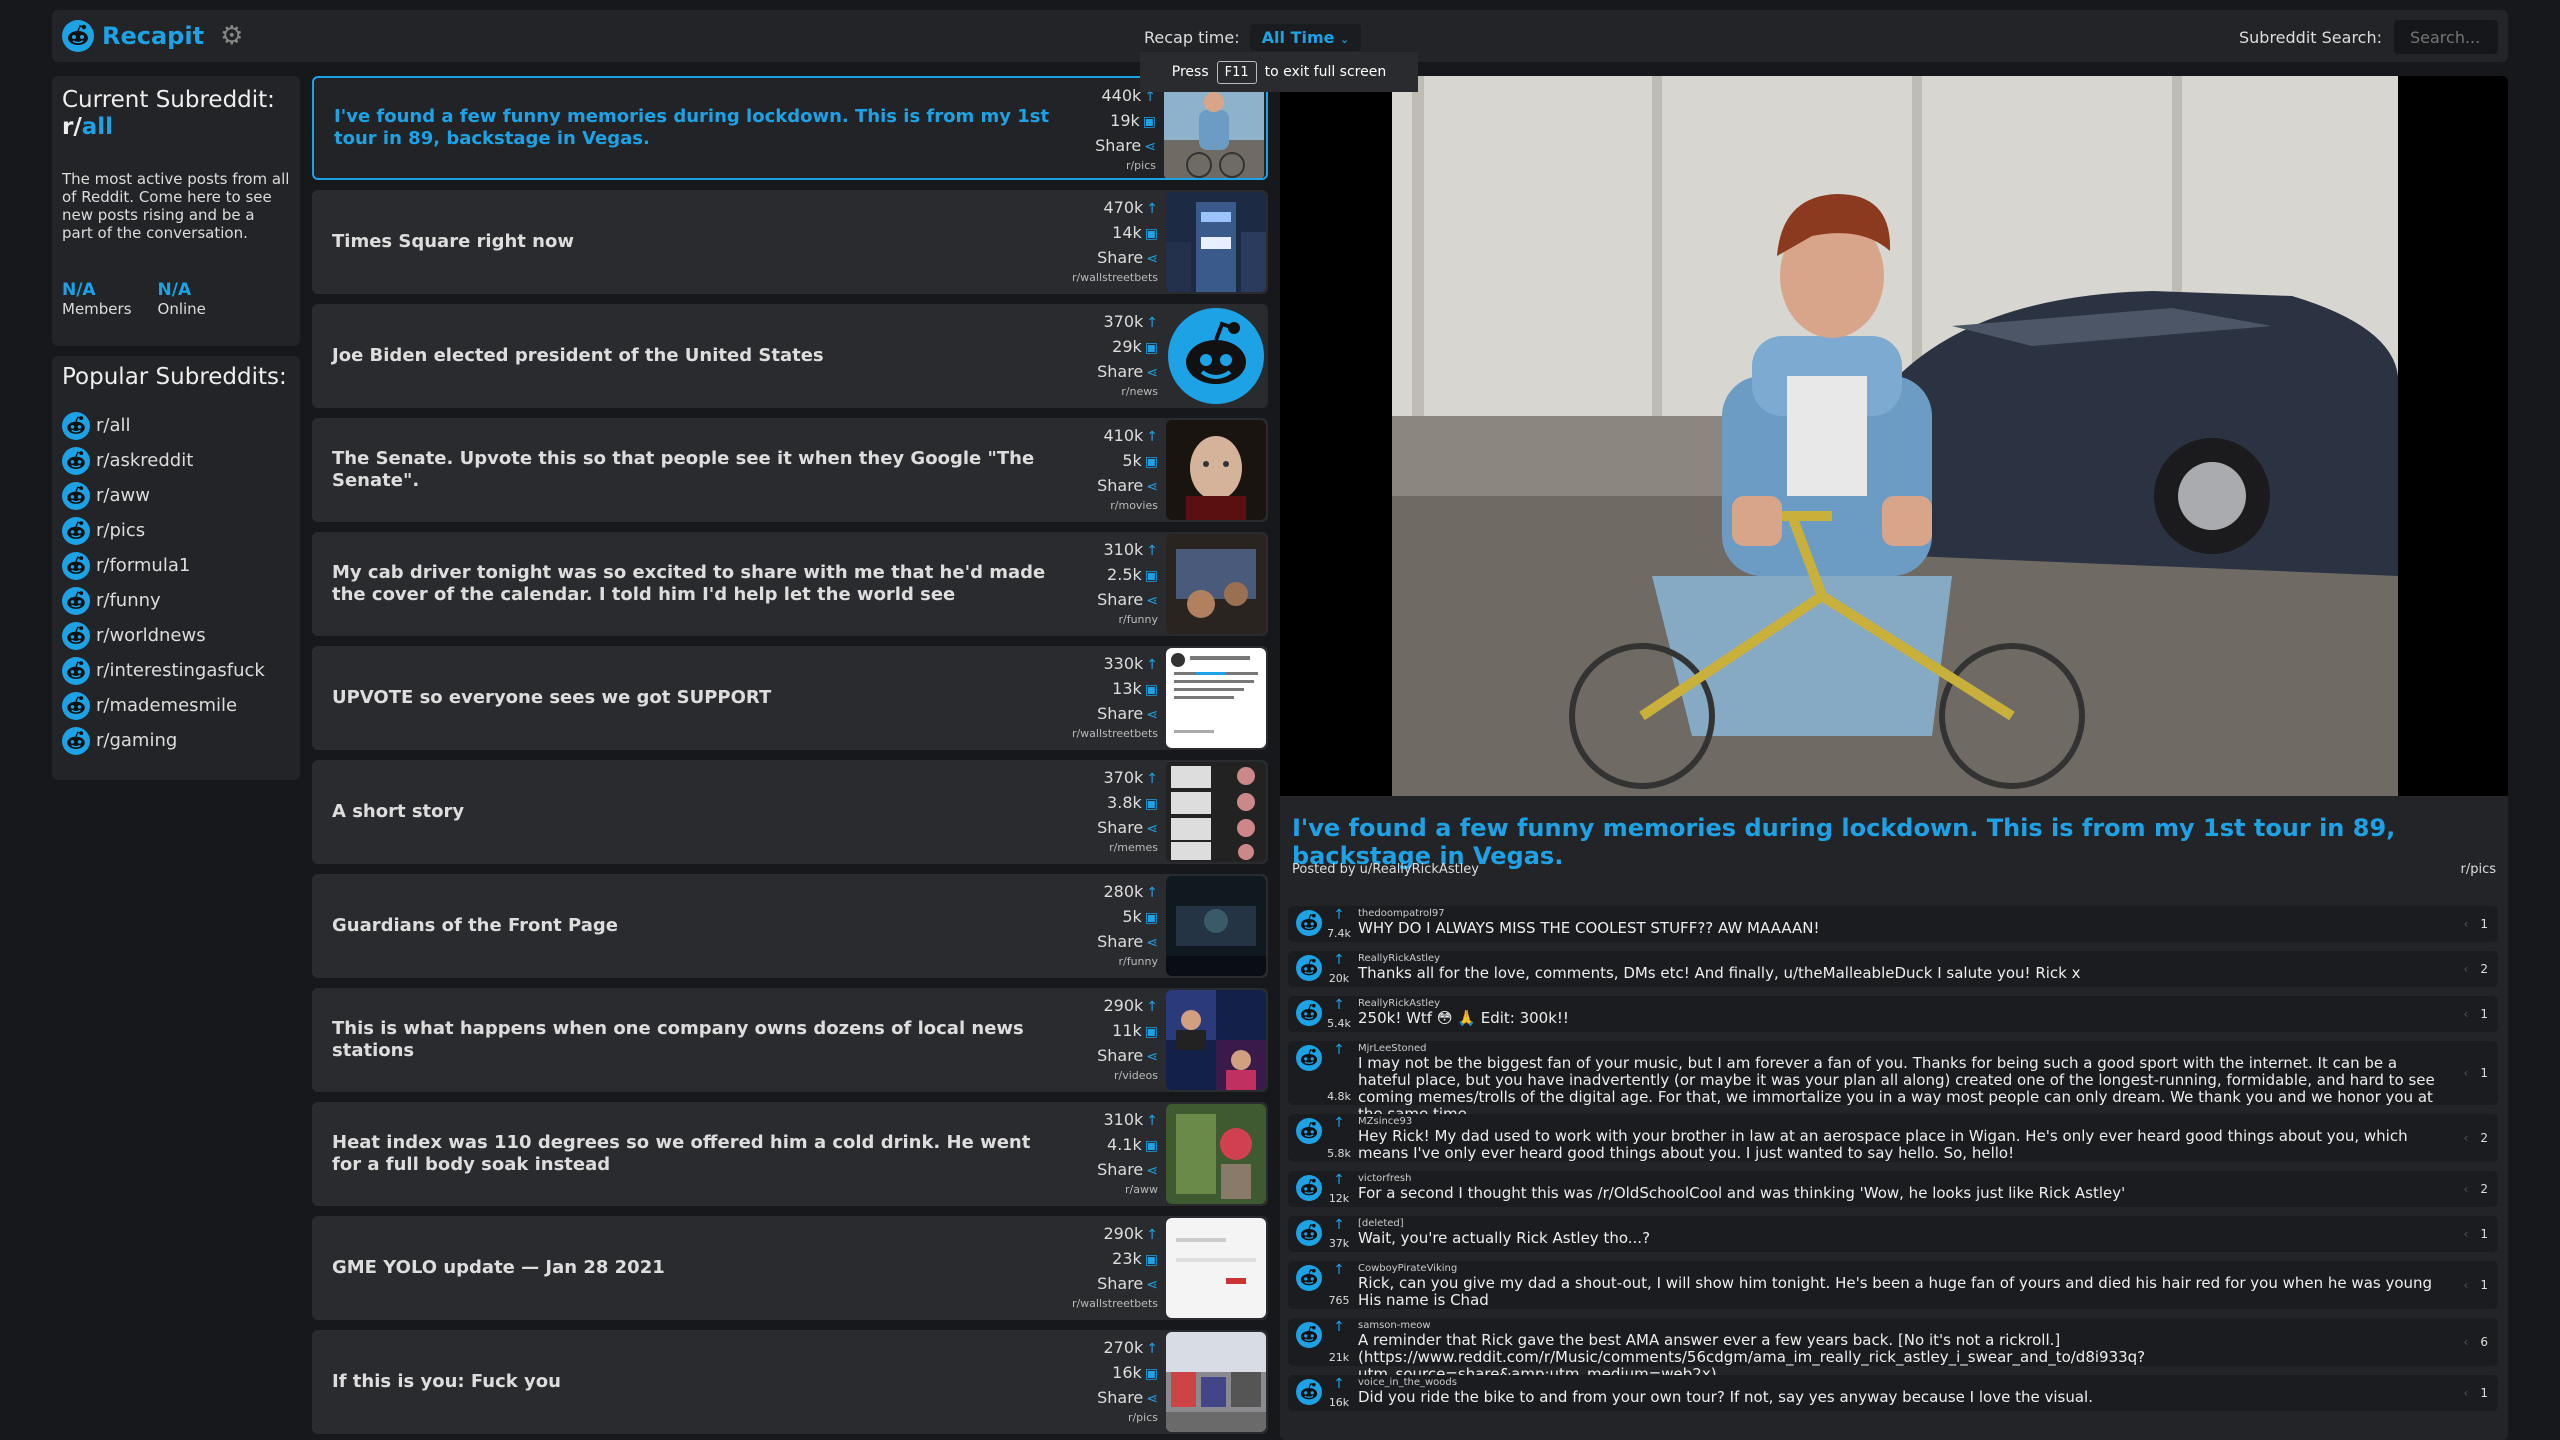 The height and width of the screenshot is (1440, 2560). I want to click on post-subreddit: r/videos, so click(1127, 1076).